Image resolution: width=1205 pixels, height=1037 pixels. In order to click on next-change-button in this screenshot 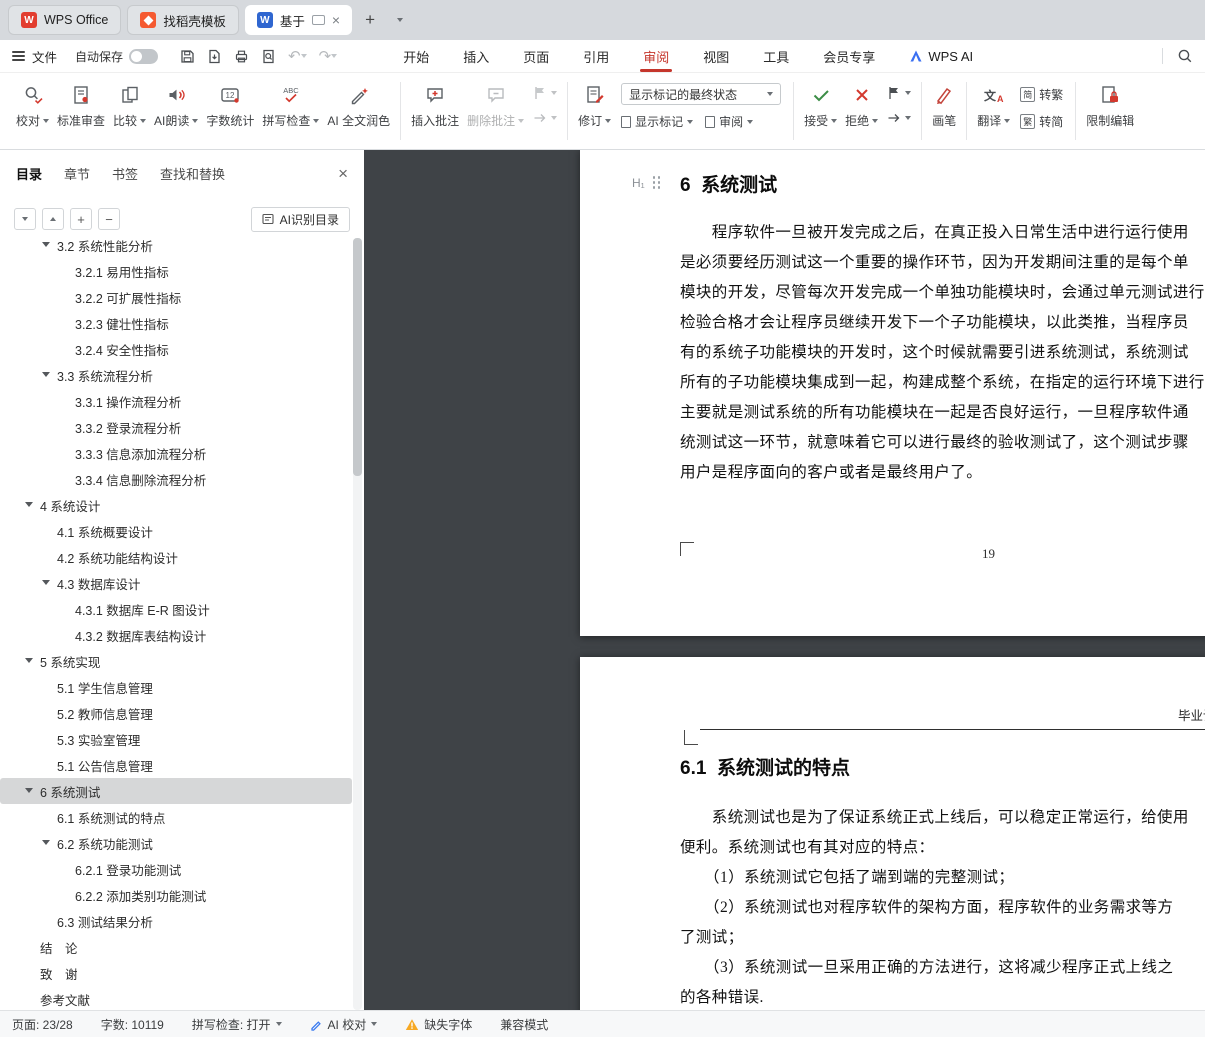, I will do `click(899, 118)`.